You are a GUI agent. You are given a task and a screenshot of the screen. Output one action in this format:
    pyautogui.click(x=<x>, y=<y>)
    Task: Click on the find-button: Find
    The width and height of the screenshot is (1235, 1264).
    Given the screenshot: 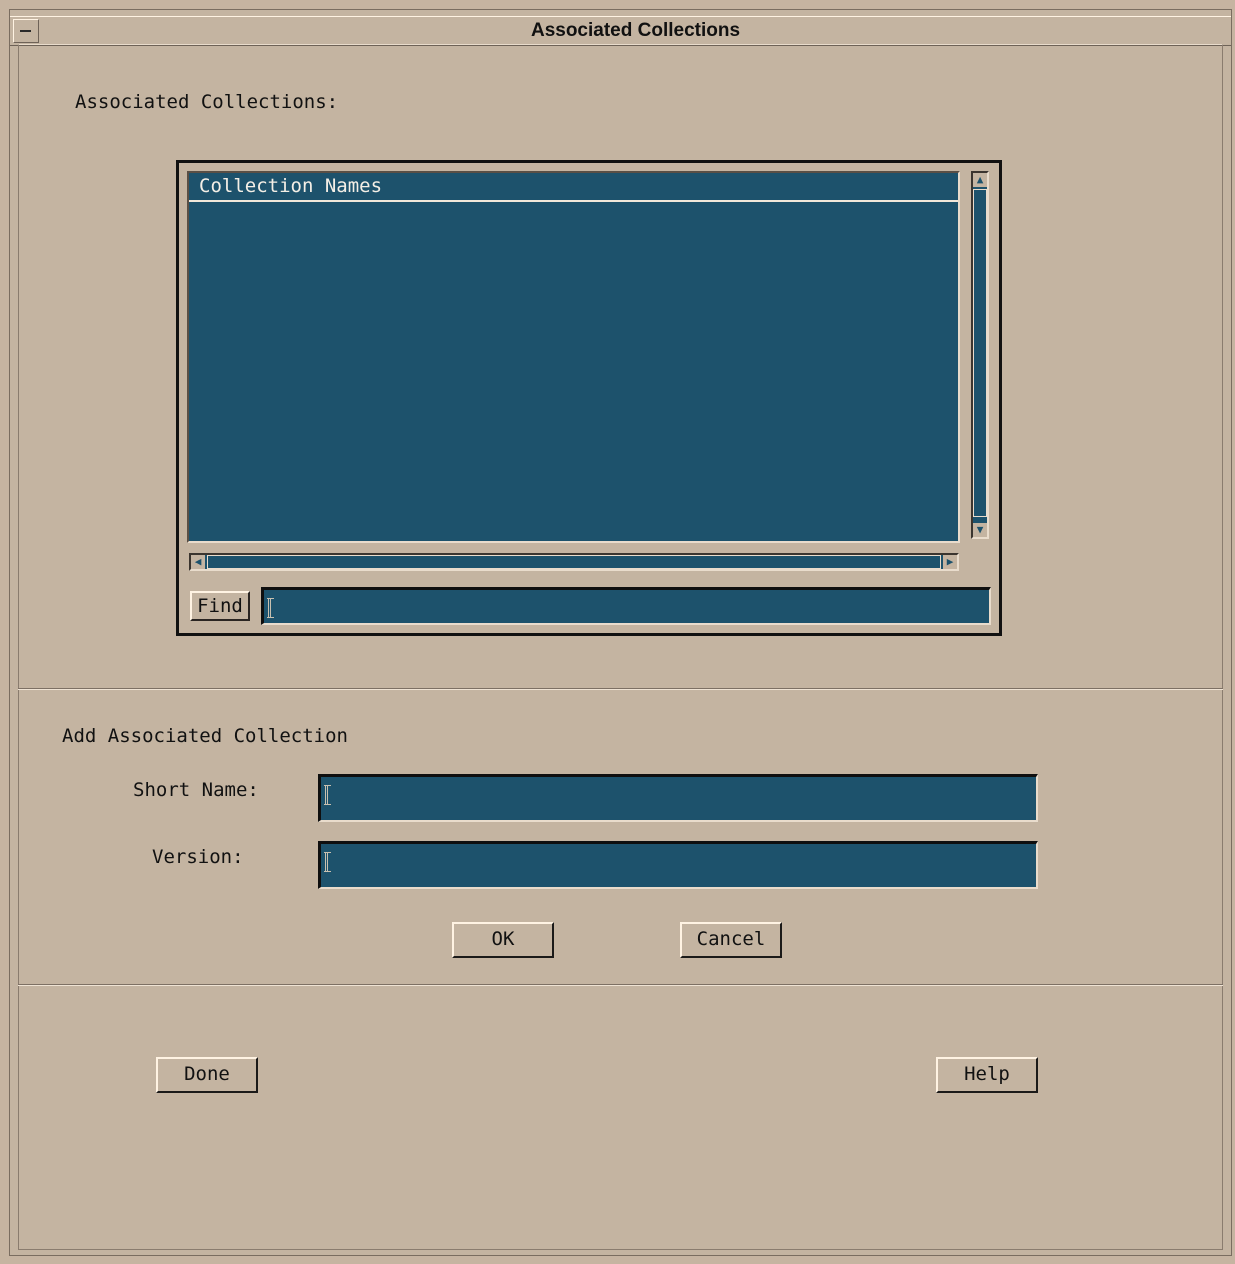 What is the action you would take?
    pyautogui.click(x=220, y=606)
    